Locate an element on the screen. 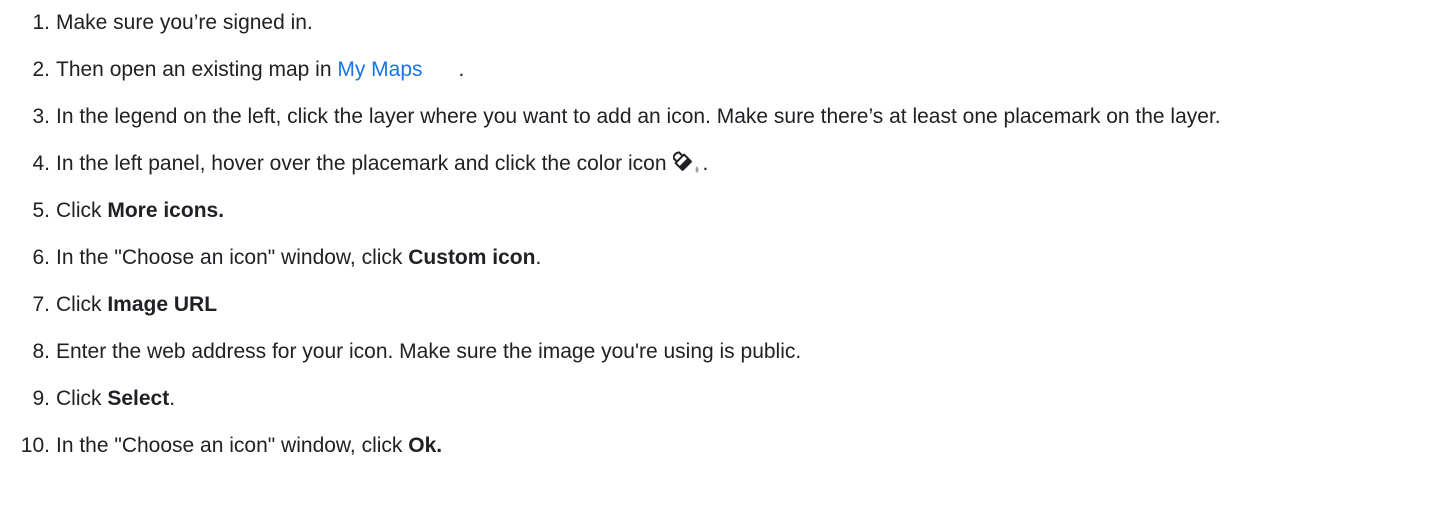  step-number: 7. is located at coordinates (41, 304).